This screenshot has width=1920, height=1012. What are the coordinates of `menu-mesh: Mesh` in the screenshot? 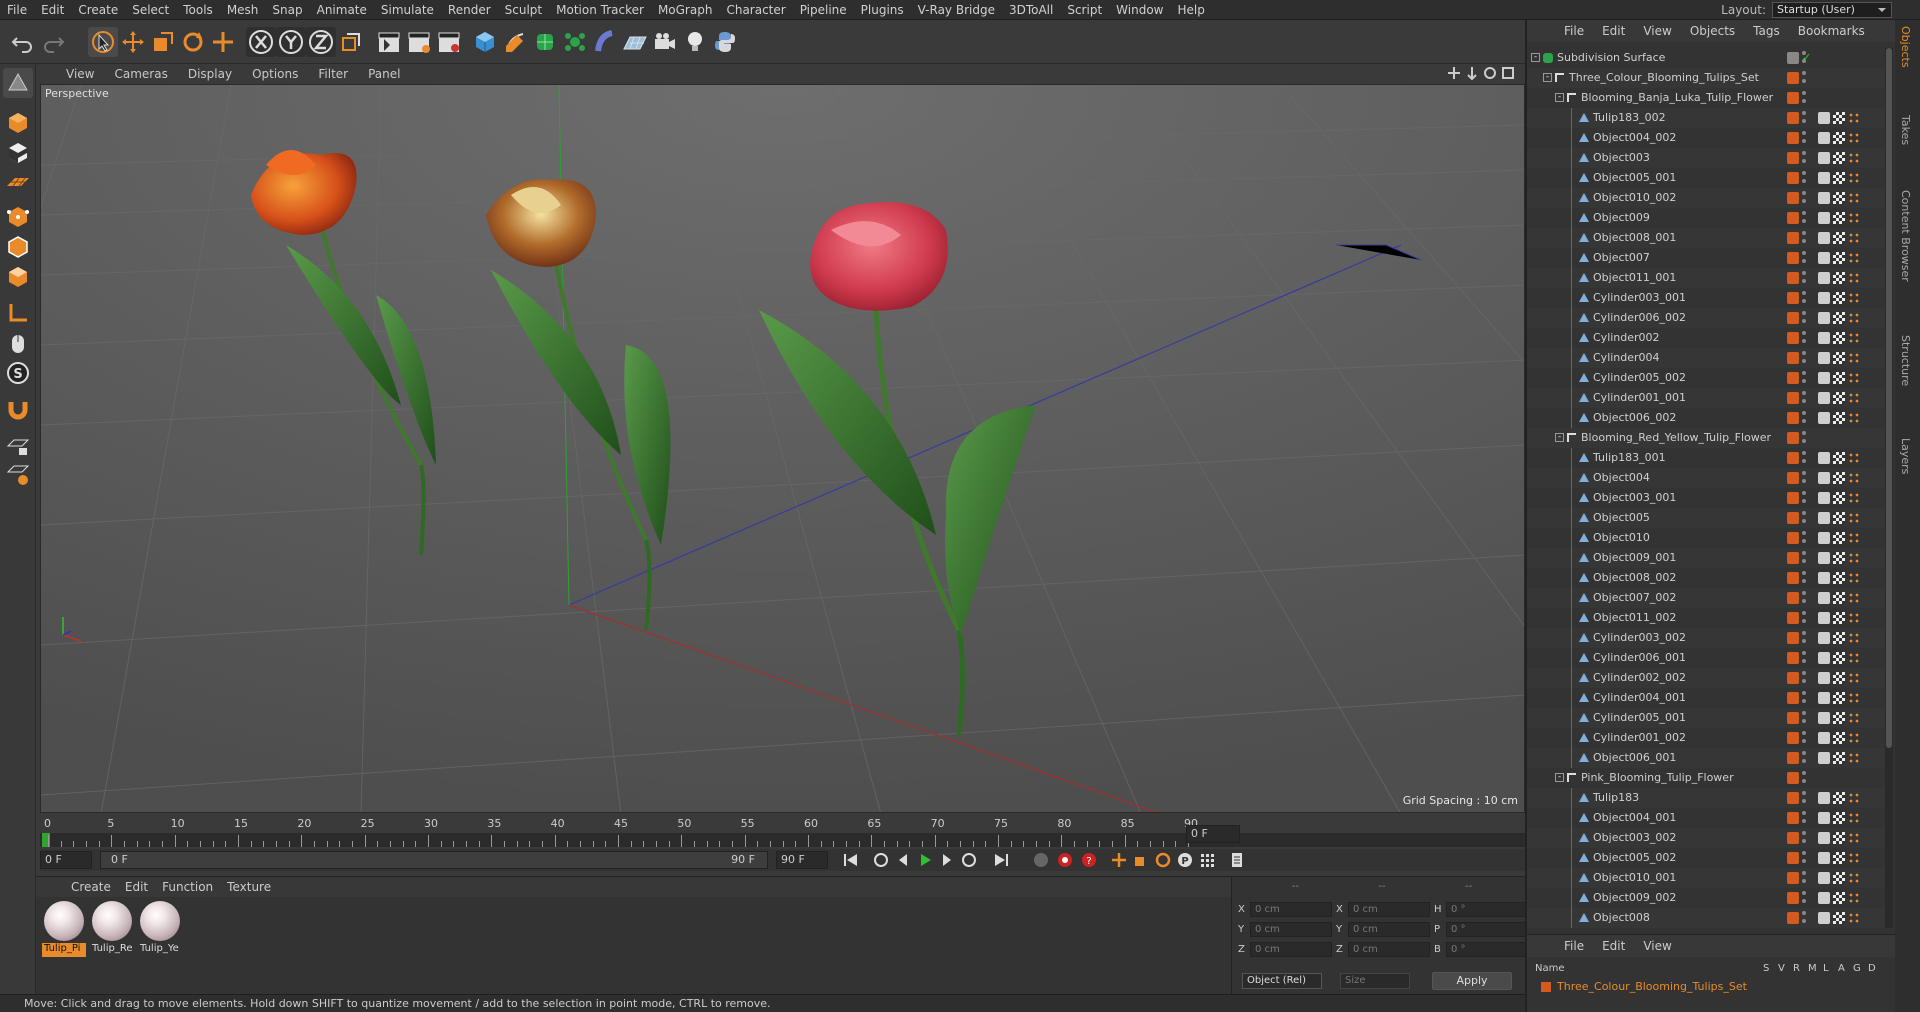 It's located at (243, 10).